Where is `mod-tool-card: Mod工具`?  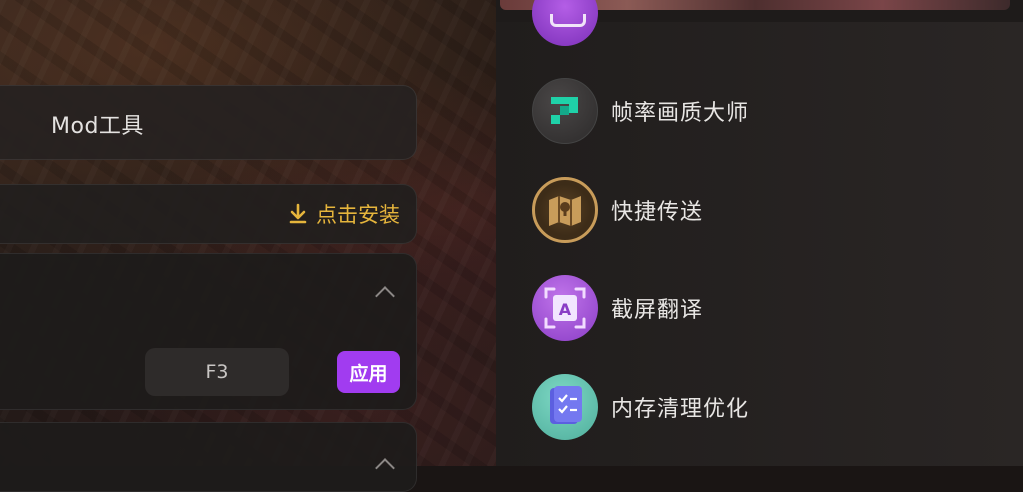 mod-tool-card: Mod工具 is located at coordinates (208, 122).